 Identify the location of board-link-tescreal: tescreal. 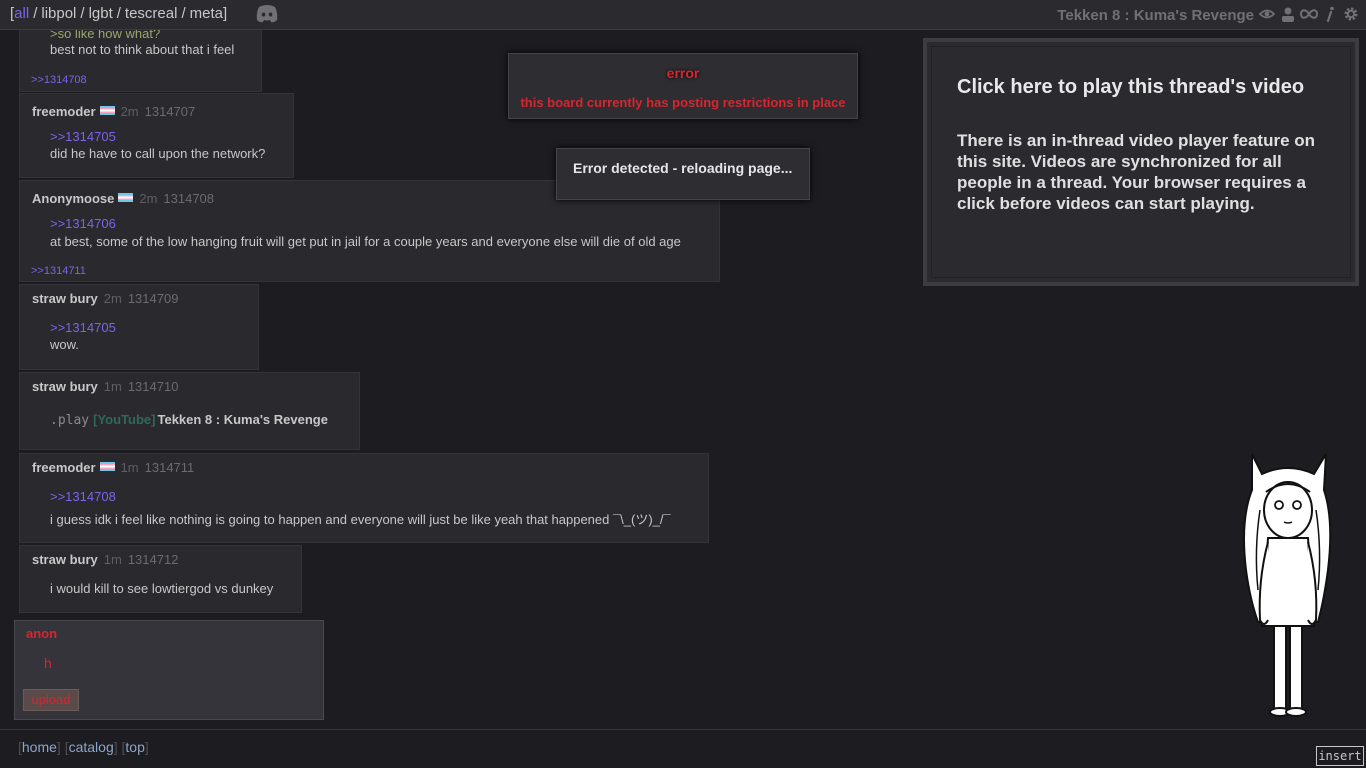
(151, 13).